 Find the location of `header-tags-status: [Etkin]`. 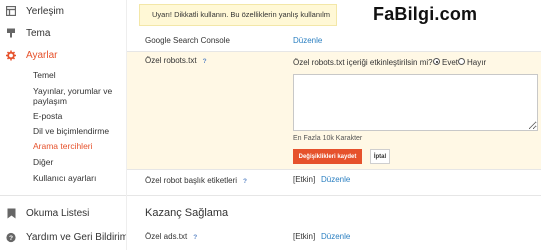

header-tags-status: [Etkin] is located at coordinates (304, 179).